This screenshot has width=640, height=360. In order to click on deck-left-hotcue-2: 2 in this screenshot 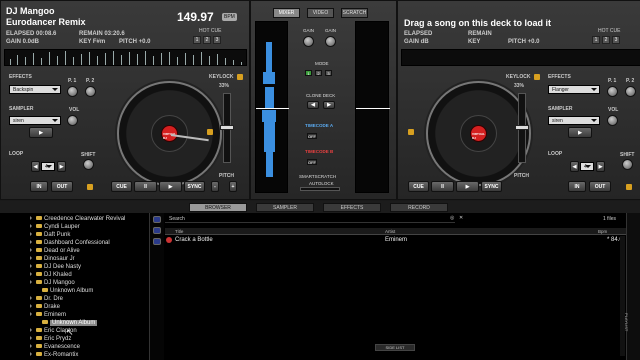, I will do `click(207, 40)`.